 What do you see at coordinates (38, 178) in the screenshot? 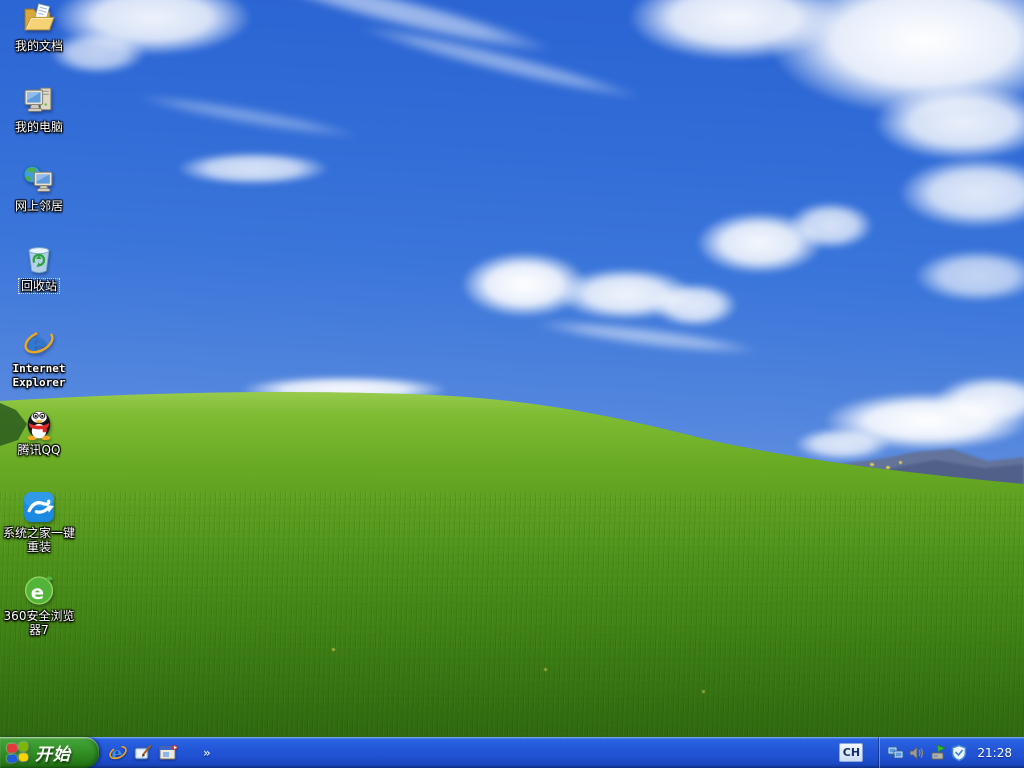
I see `globe-monitor-icon` at bounding box center [38, 178].